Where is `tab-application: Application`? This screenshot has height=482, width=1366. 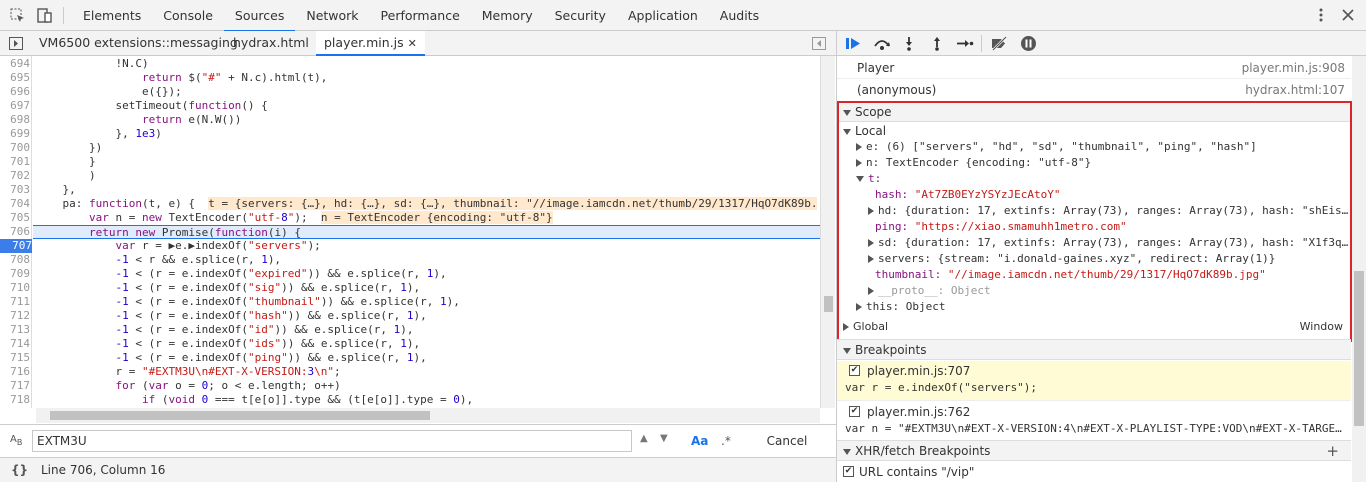 tab-application: Application is located at coordinates (663, 15).